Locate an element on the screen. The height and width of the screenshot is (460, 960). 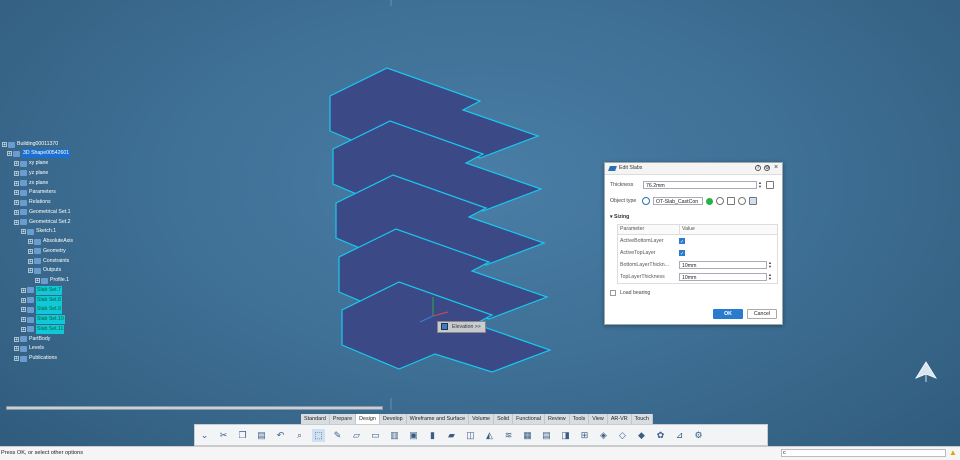
object-type-field: OT-Slab_CastCon is located at coordinates (678, 201).